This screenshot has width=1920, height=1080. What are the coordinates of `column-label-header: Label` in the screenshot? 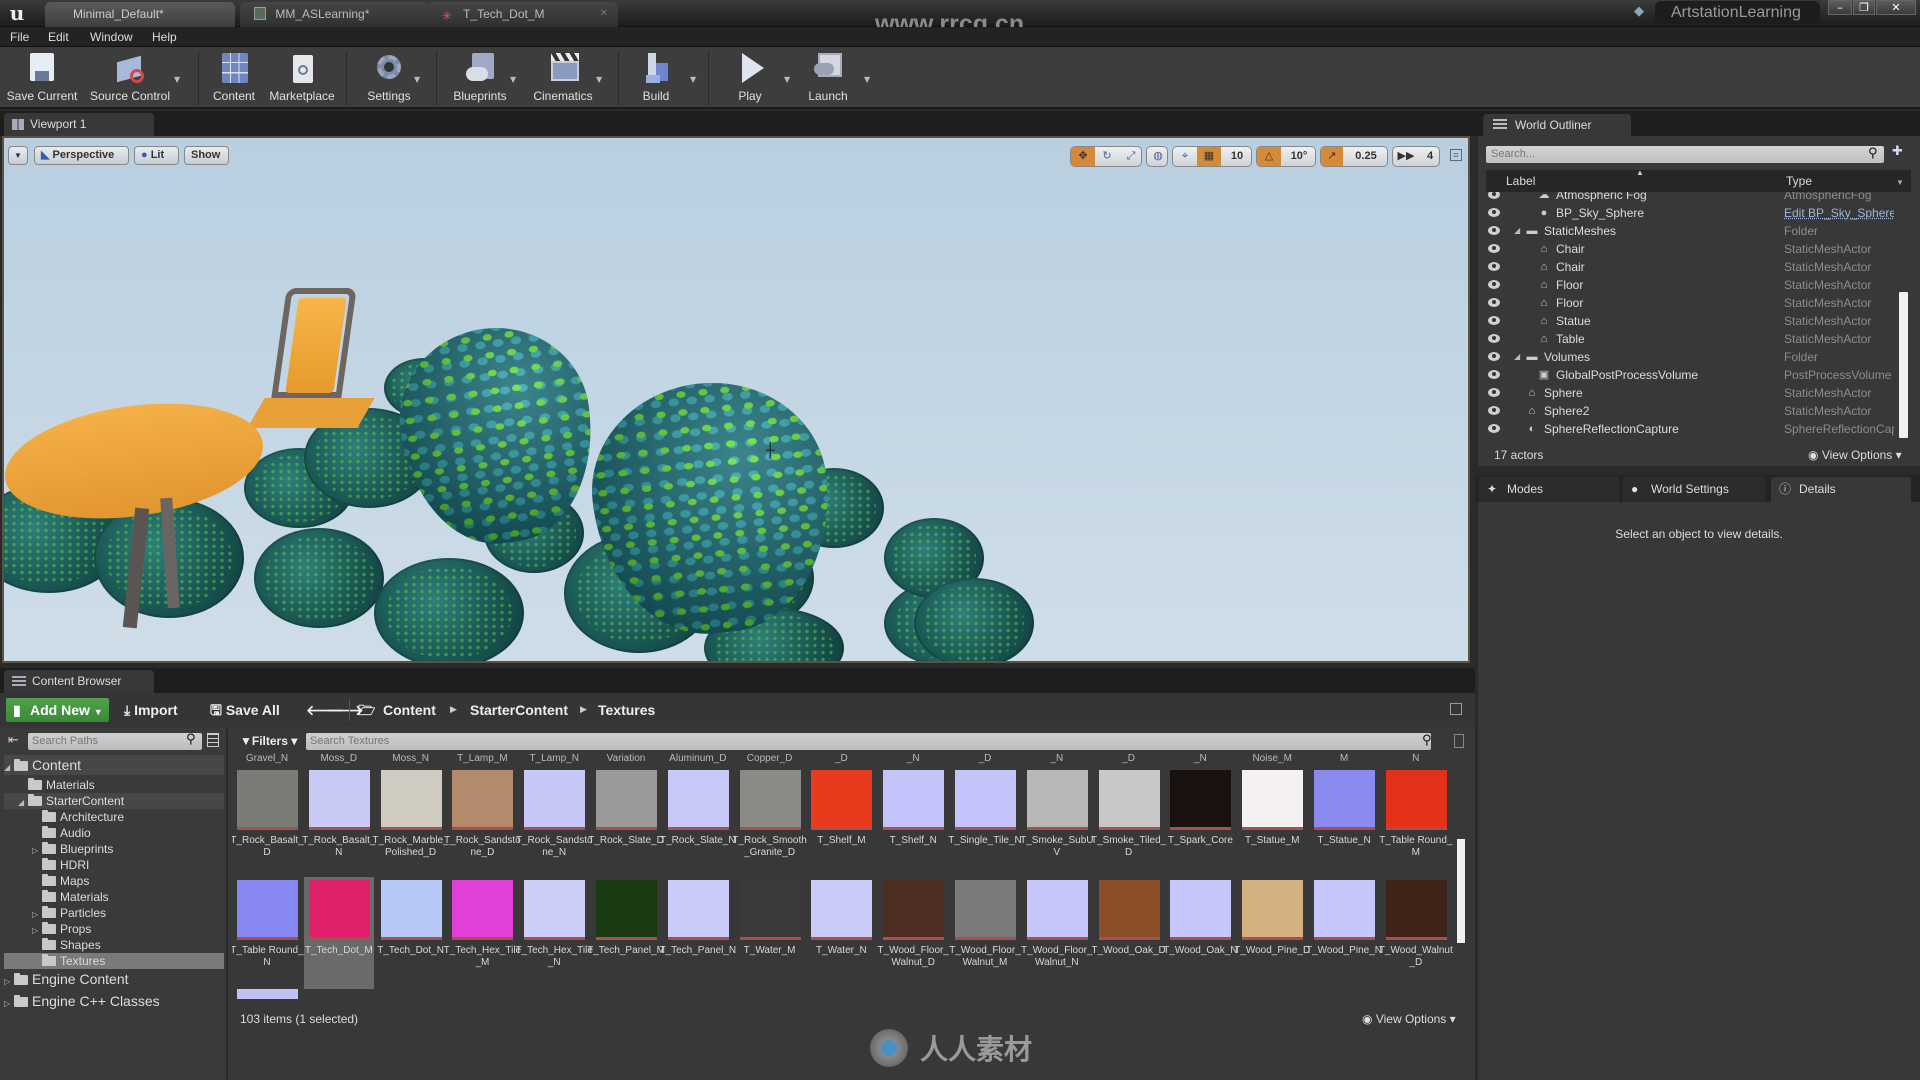 It's located at (1520, 181).